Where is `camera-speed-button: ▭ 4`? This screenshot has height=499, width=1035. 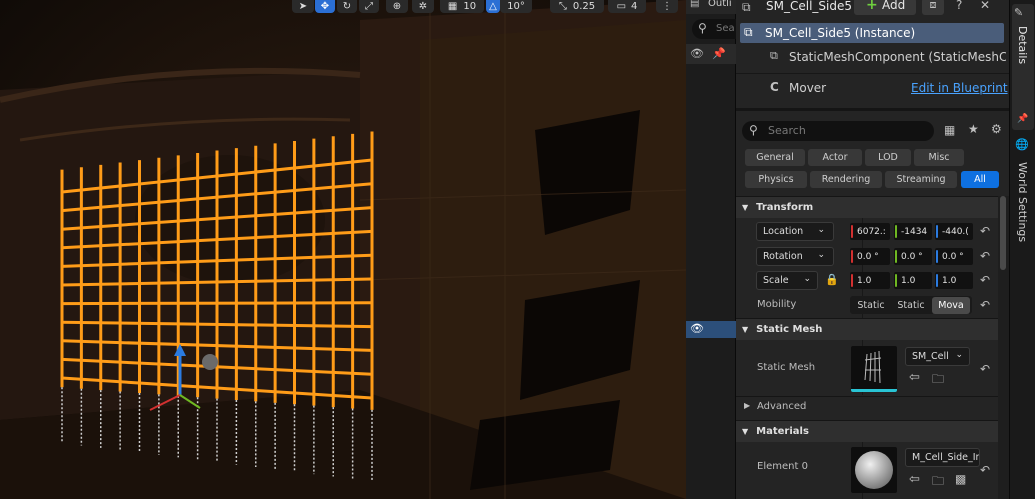
camera-speed-button: ▭ 4 is located at coordinates (627, 6).